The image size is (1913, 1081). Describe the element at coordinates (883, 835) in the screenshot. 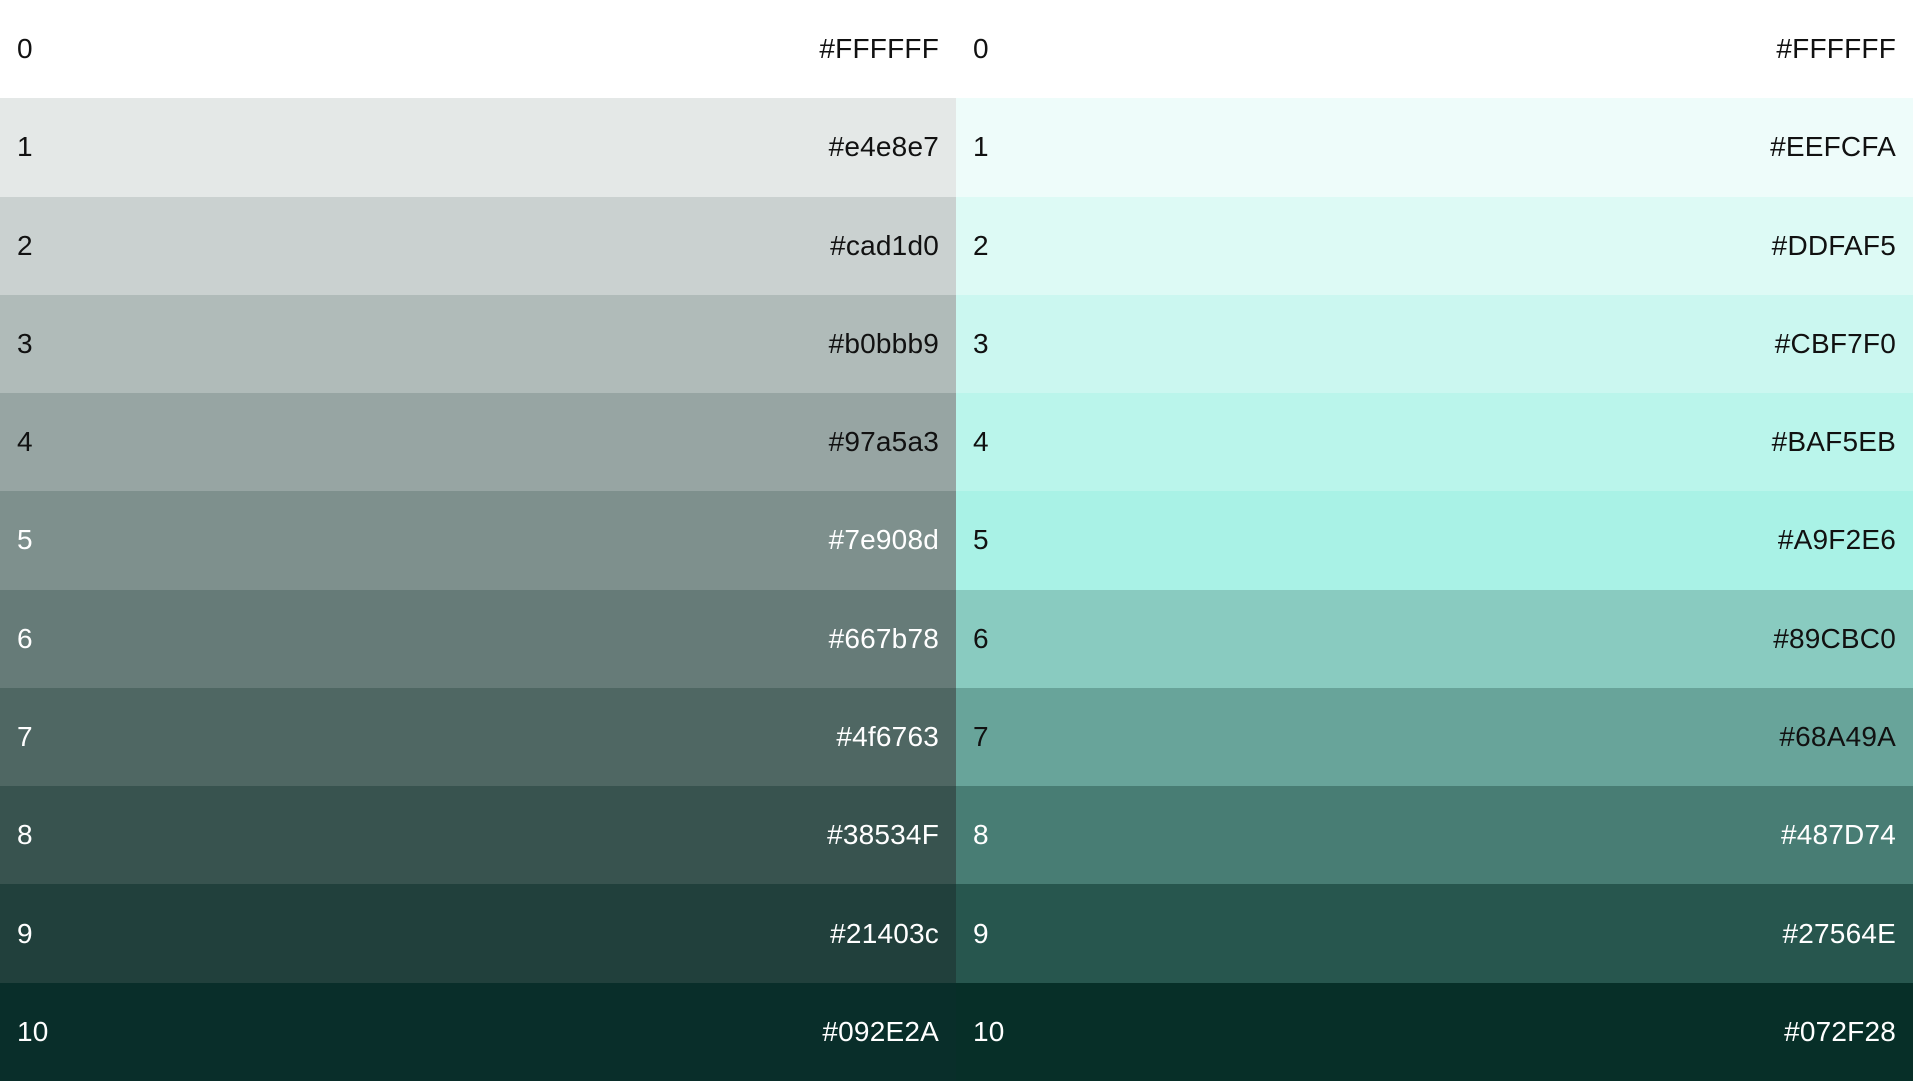

I see `swatch-hex-code: #38534F` at that location.